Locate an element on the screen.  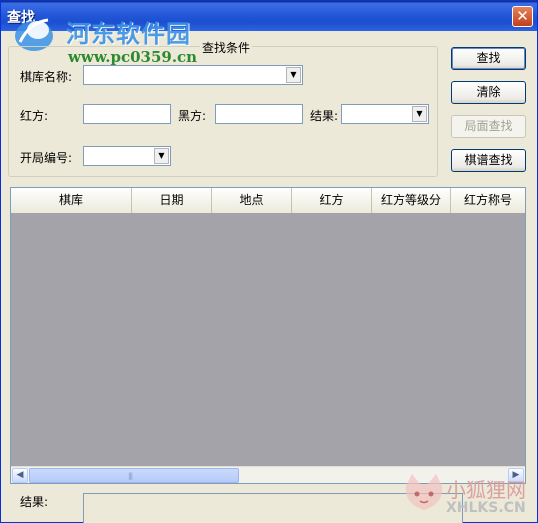
clear-button: 清除 is located at coordinates (488, 92).